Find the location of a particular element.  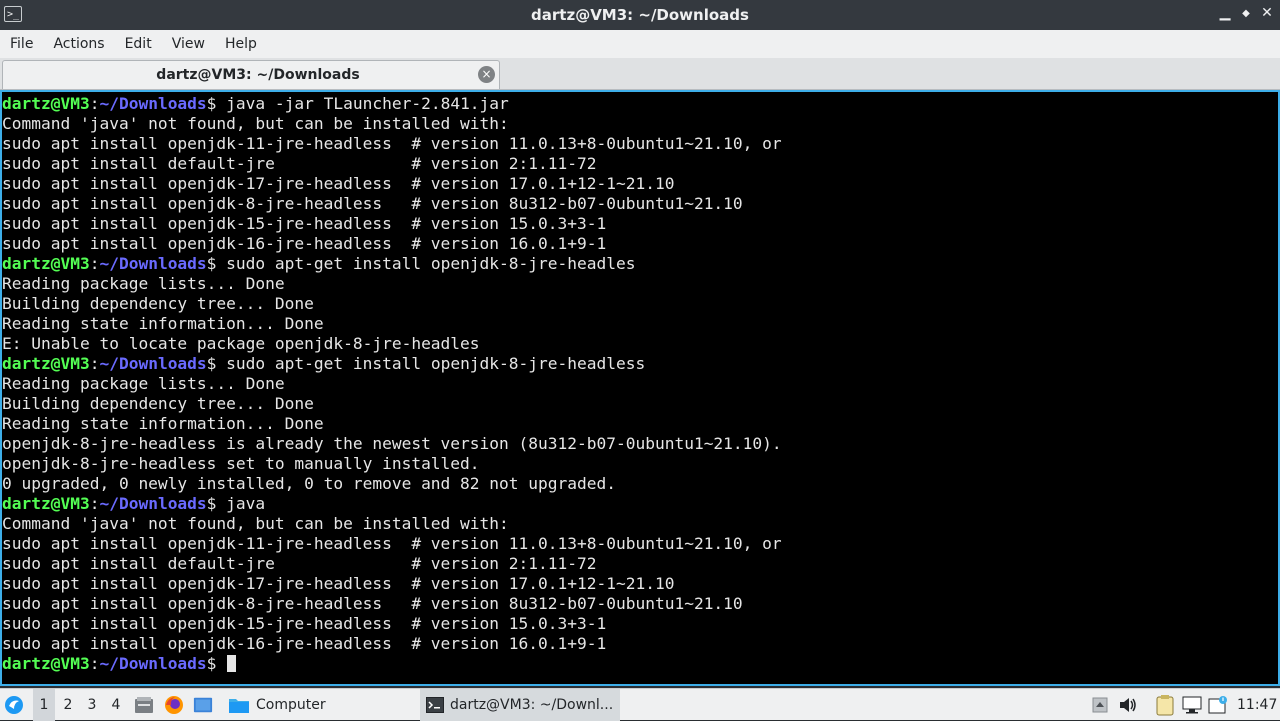

tab-label: dartz@VM3: ~/Downloads is located at coordinates (258, 75).